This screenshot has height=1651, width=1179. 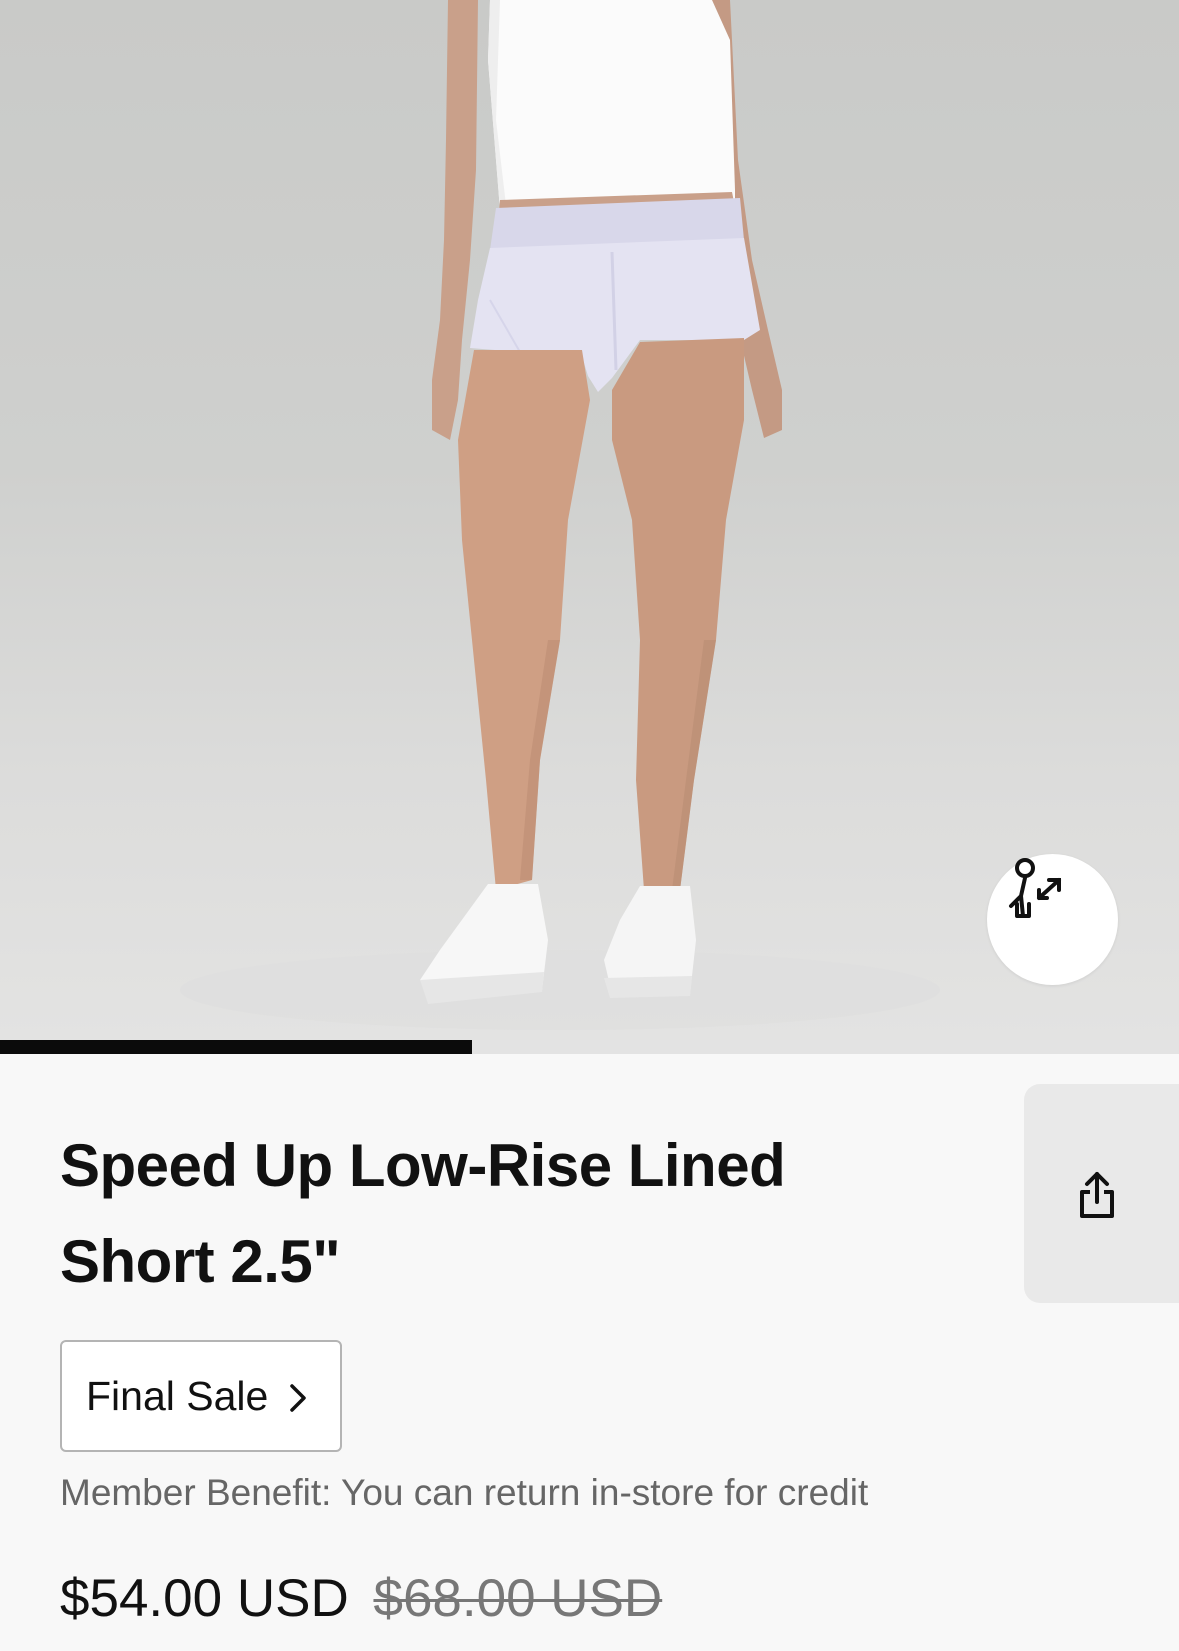 What do you see at coordinates (361, 1598) in the screenshot?
I see `price-row: $54.00 USD $68.00 USD` at bounding box center [361, 1598].